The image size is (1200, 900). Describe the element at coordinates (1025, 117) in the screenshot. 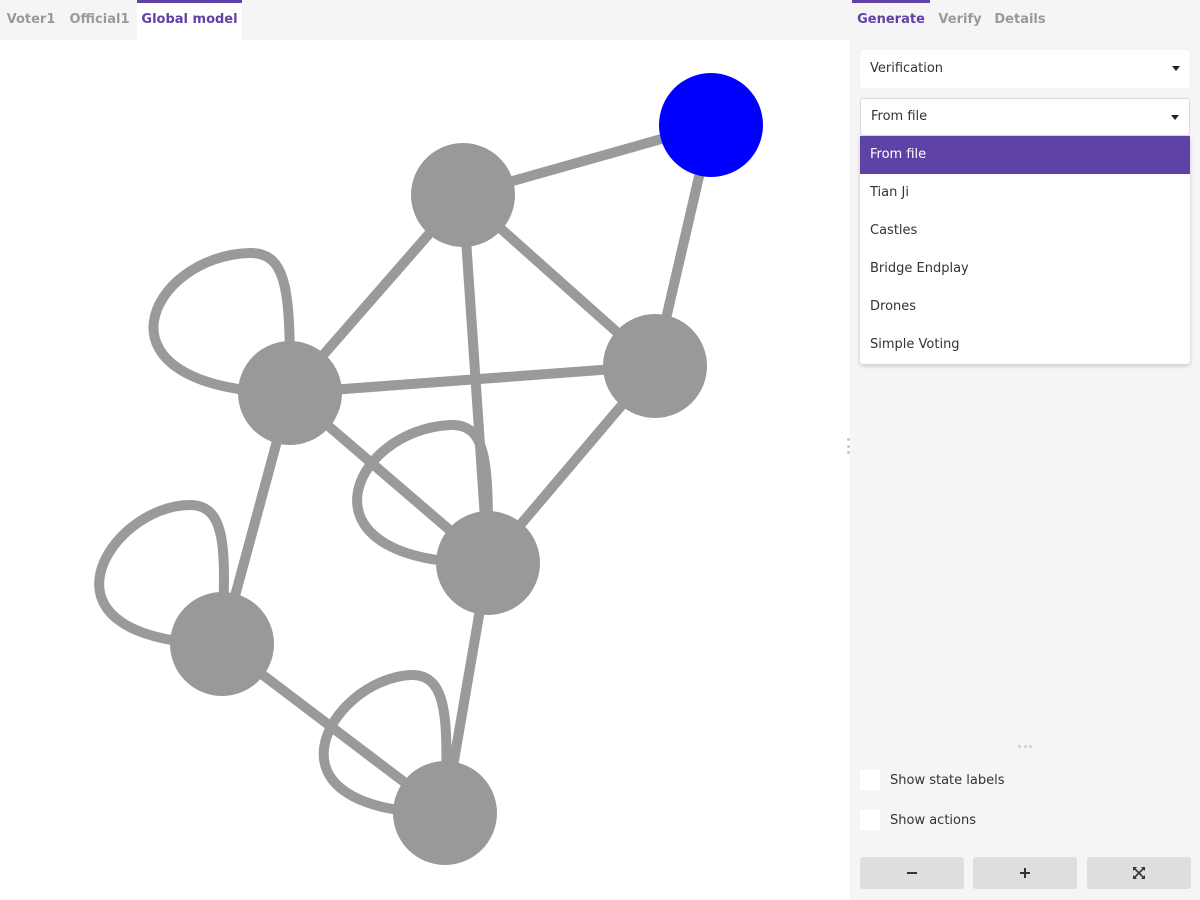

I see `model-select: From file` at that location.